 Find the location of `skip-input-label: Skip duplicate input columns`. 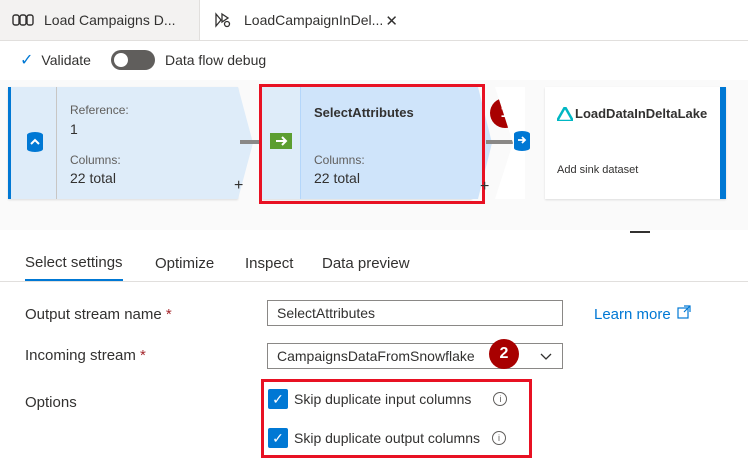

skip-input-label: Skip duplicate input columns is located at coordinates (383, 399).